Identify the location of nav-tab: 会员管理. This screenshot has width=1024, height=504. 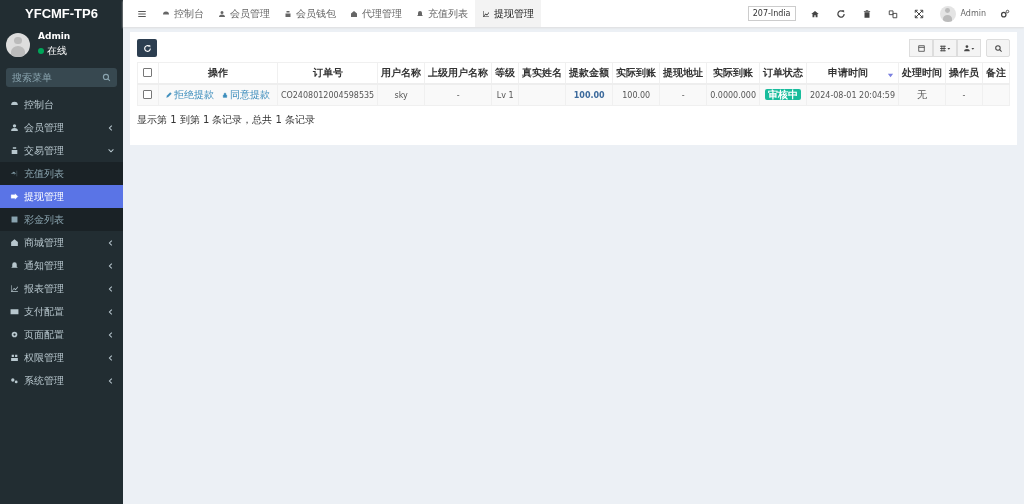
(244, 13).